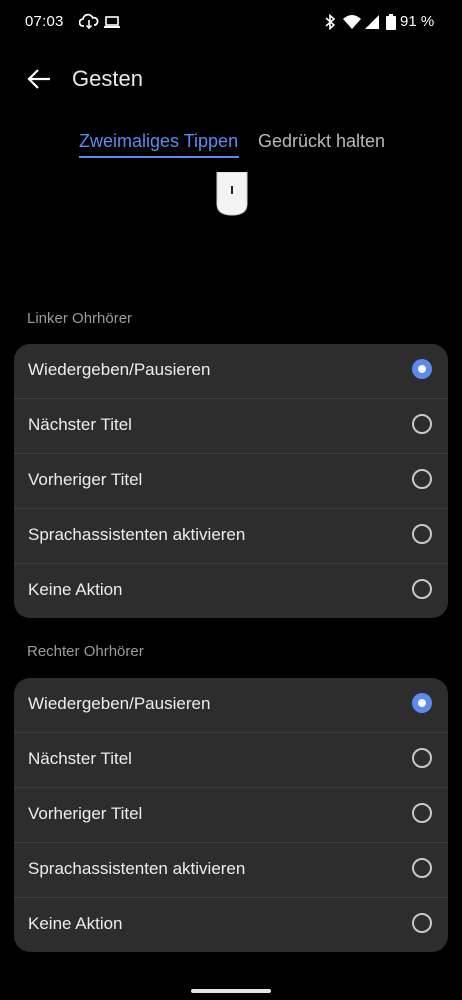  Describe the element at coordinates (158, 141) in the screenshot. I see `tab-double-tap: Zweimaliges Tippen` at that location.